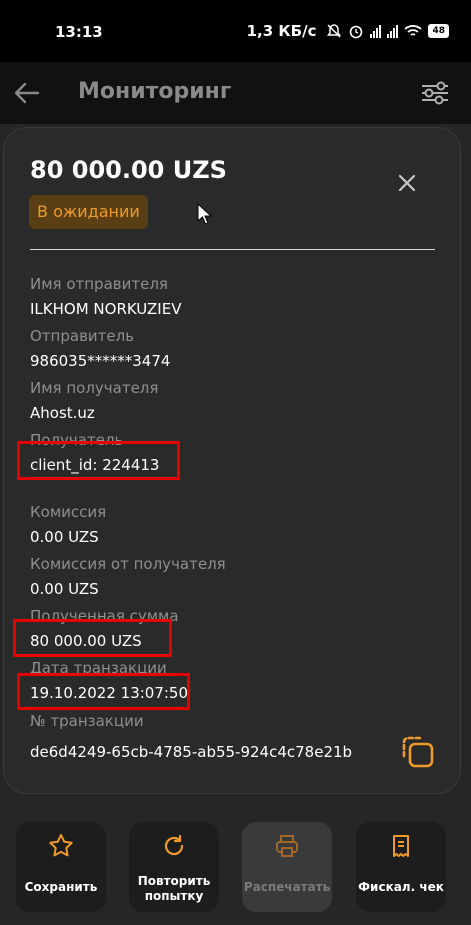  What do you see at coordinates (61, 845) in the screenshot?
I see `star-icon` at bounding box center [61, 845].